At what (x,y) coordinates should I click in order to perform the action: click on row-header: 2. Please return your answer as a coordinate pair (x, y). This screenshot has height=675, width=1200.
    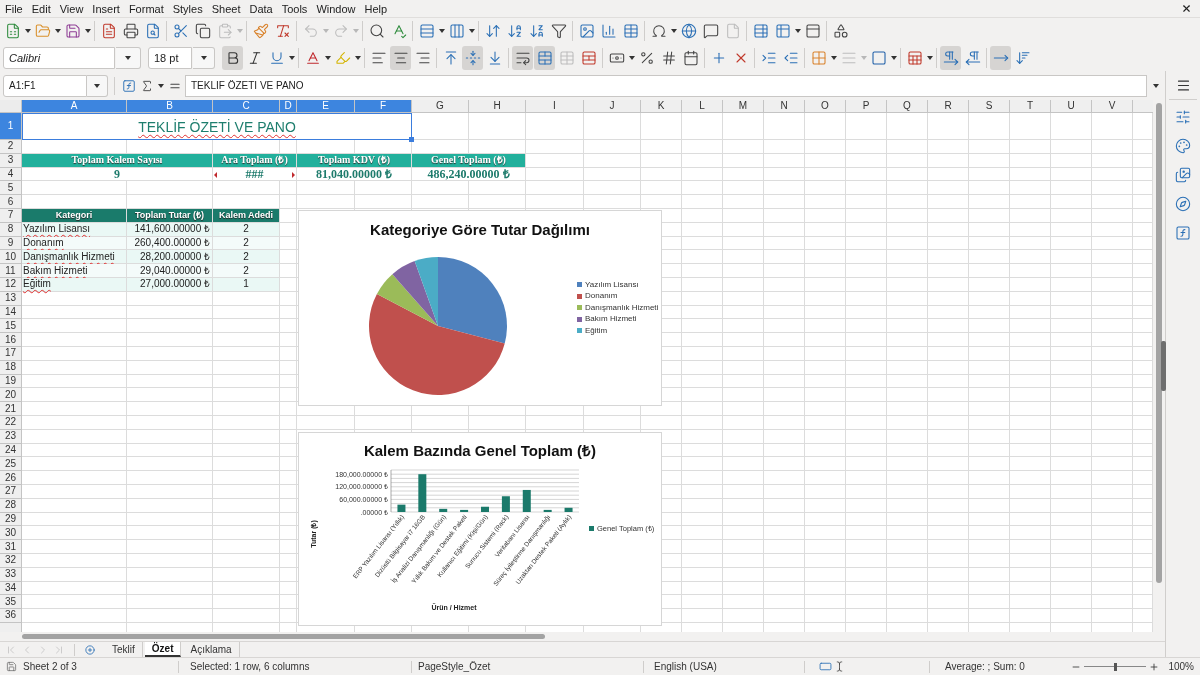
    Looking at the image, I should click on (11, 147).